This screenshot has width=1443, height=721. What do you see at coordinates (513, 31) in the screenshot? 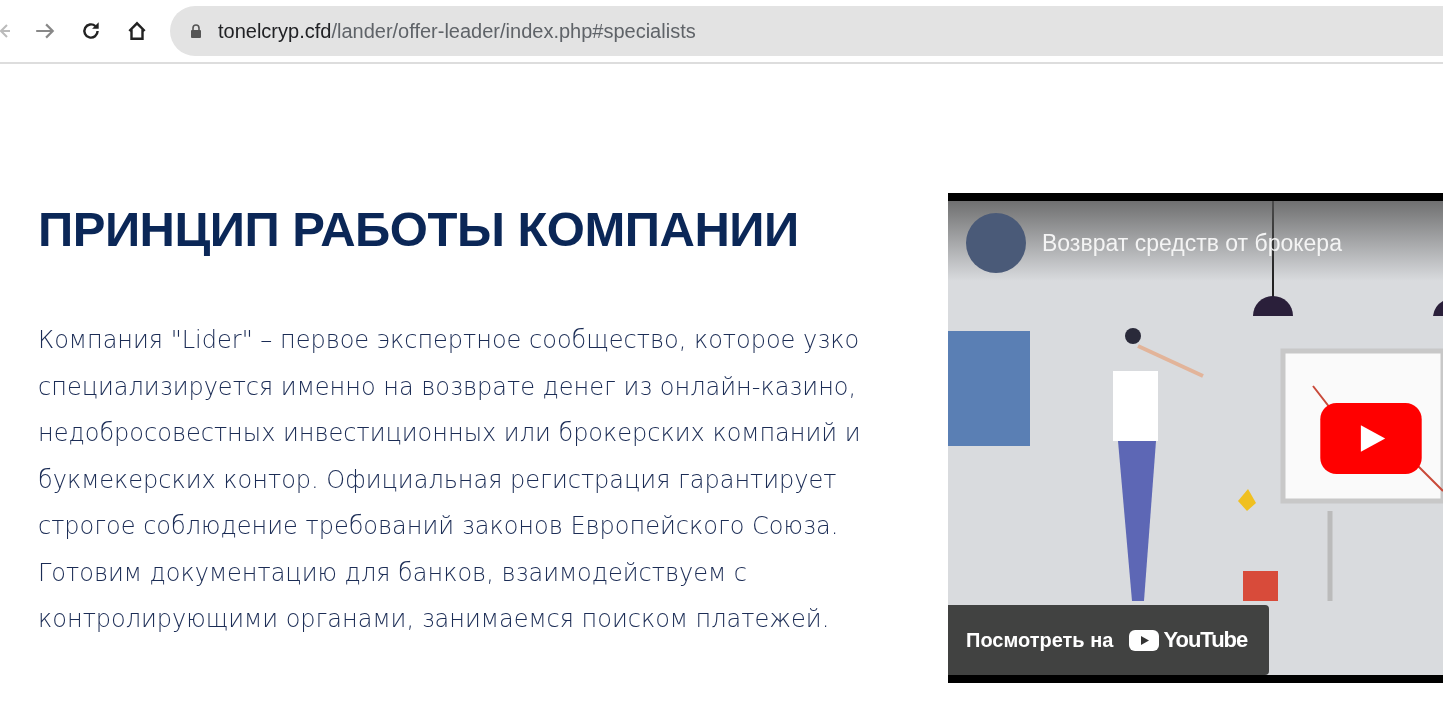
I see `url-path: /lander/offer-leader/index.php#specialists` at bounding box center [513, 31].